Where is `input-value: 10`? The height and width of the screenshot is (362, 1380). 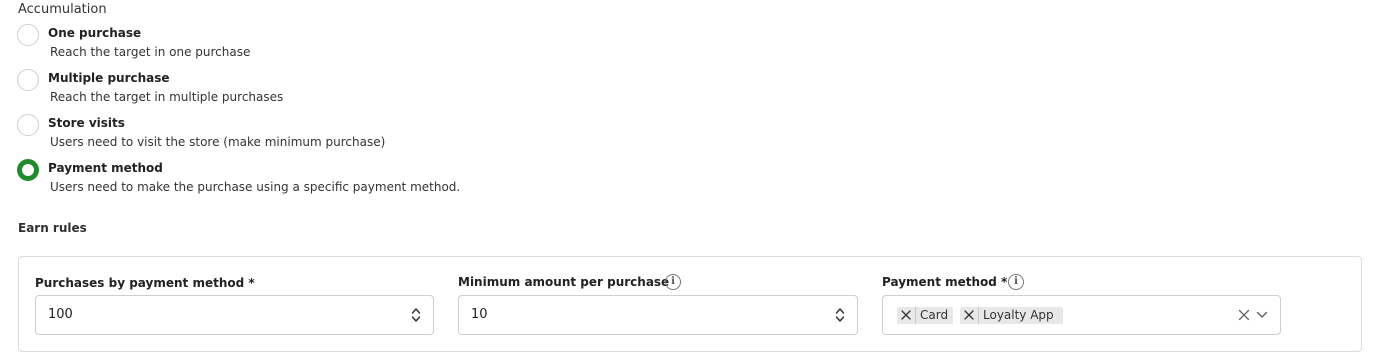
input-value: 10 is located at coordinates (479, 314).